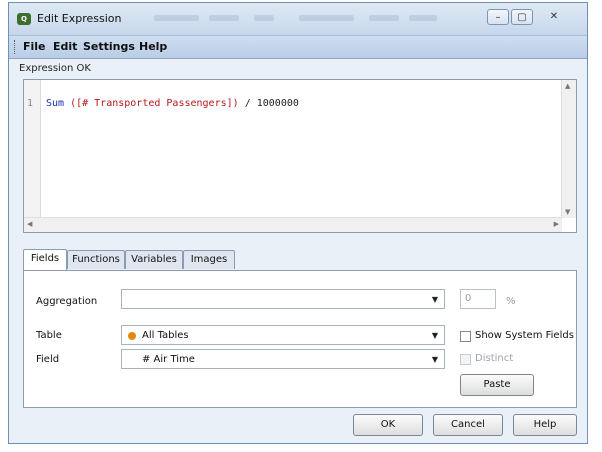  Describe the element at coordinates (168, 359) in the screenshot. I see `field-value: # Air Time` at that location.